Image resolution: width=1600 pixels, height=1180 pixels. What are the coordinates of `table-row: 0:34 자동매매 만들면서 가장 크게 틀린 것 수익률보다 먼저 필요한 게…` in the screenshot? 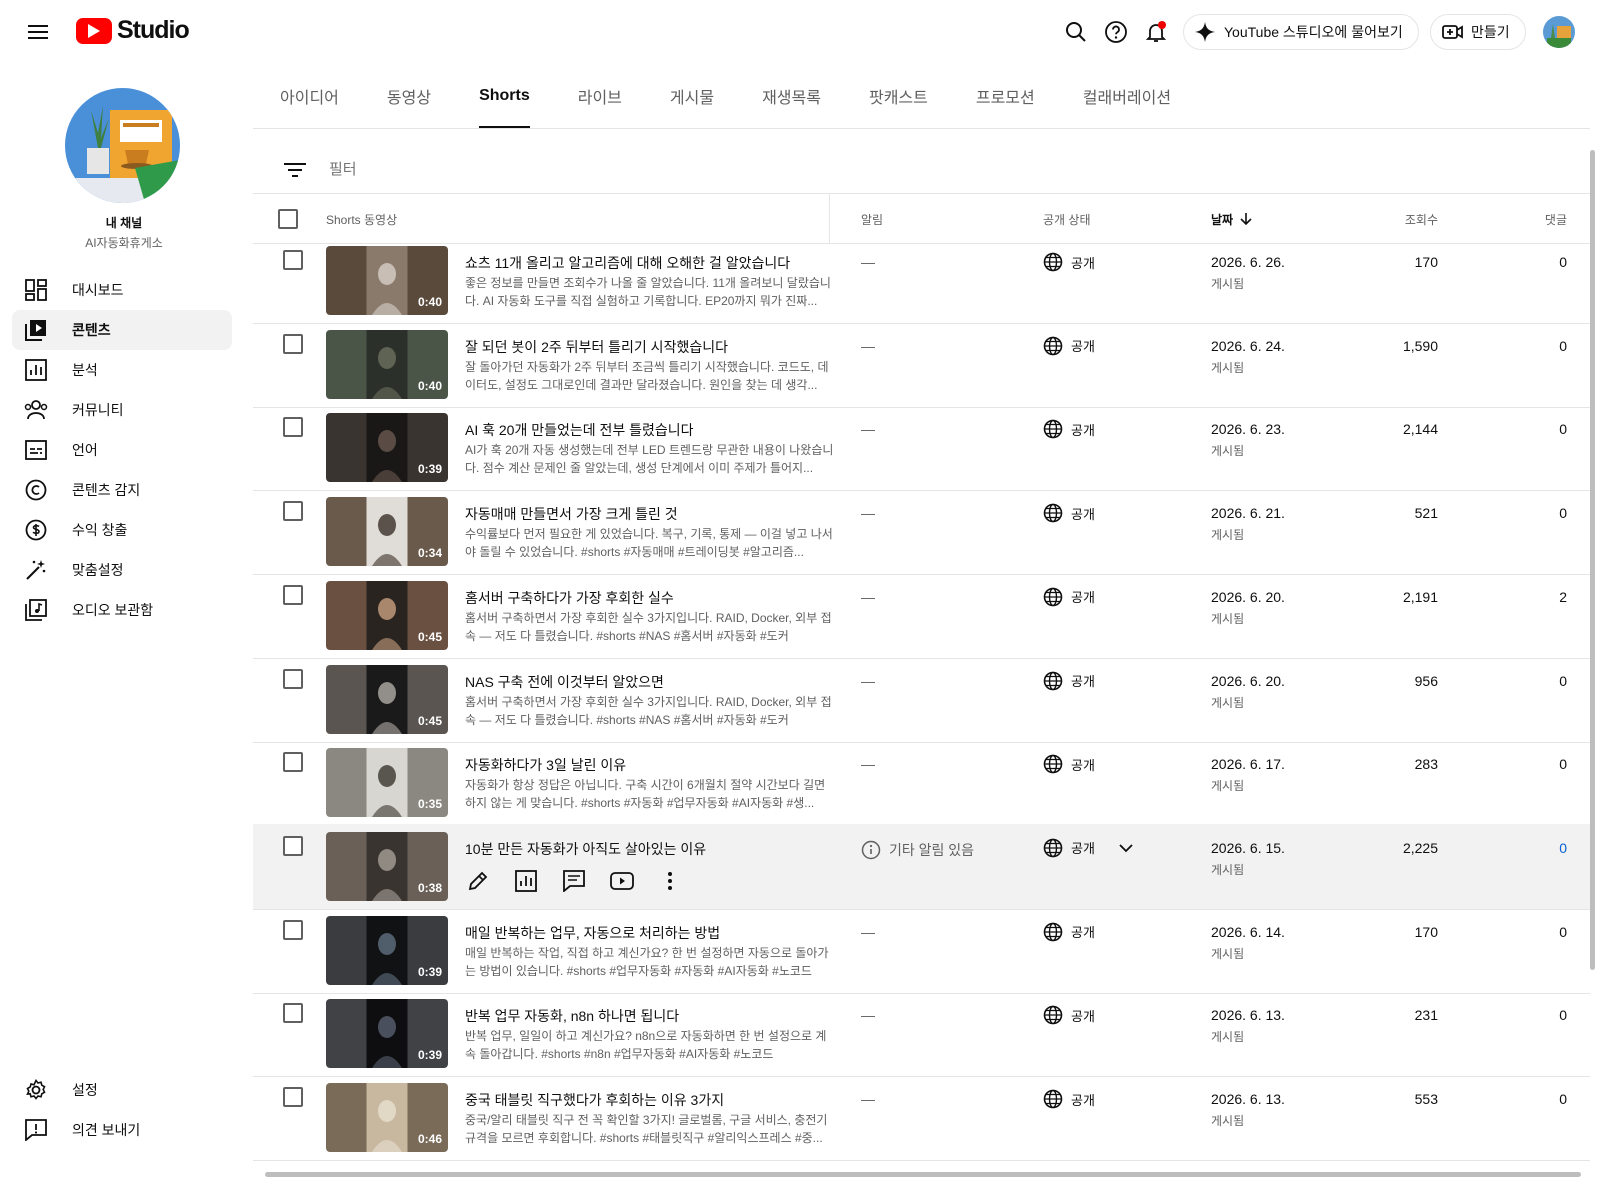 It's located at (921, 532).